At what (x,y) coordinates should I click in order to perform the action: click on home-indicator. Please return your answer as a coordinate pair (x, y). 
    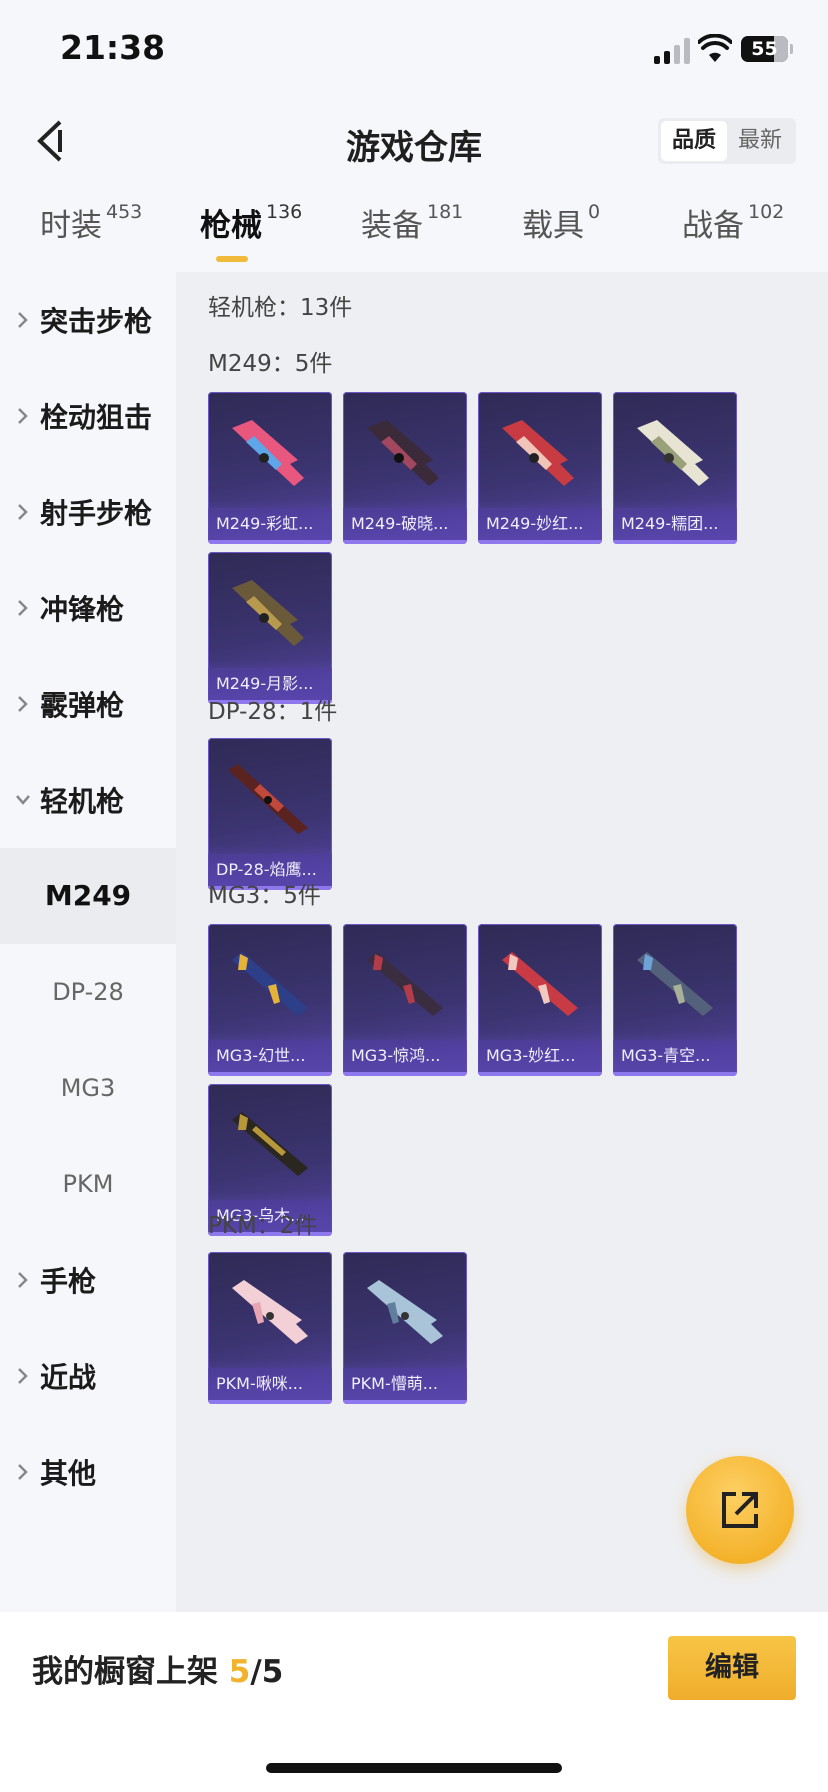
    Looking at the image, I should click on (414, 1768).